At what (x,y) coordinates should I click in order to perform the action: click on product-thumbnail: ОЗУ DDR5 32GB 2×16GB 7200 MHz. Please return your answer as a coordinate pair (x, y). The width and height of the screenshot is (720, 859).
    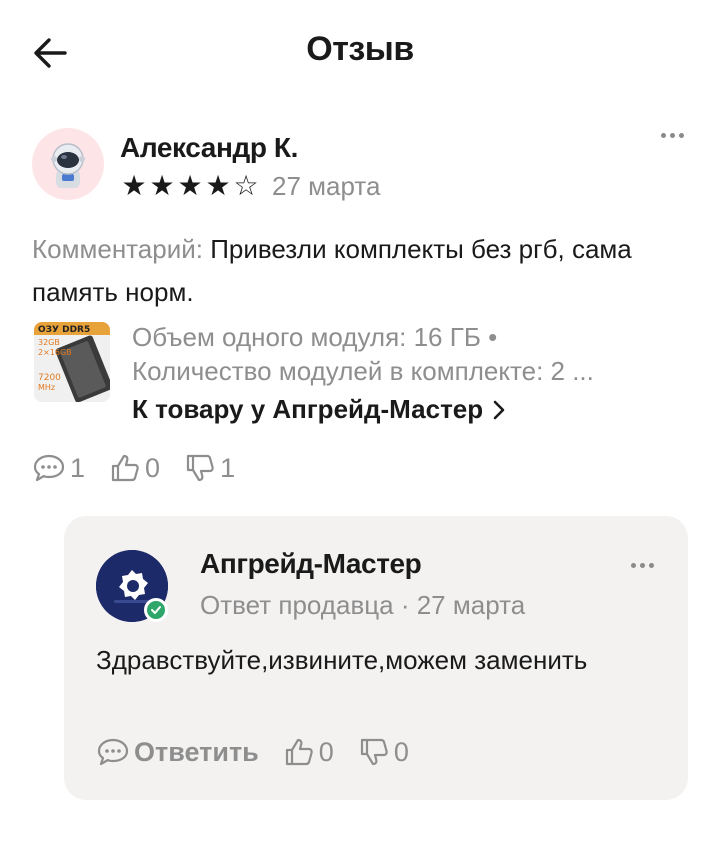
    Looking at the image, I should click on (72, 362).